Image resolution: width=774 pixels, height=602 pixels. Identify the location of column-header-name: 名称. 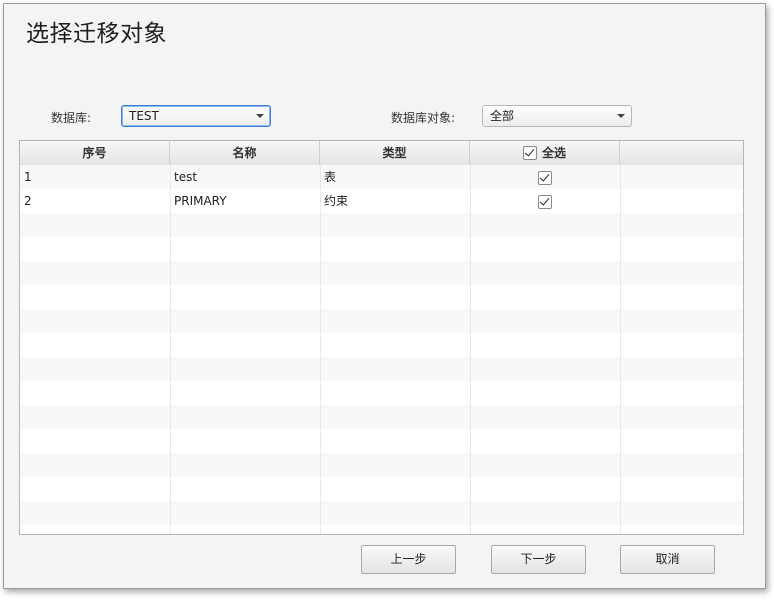
(245, 153).